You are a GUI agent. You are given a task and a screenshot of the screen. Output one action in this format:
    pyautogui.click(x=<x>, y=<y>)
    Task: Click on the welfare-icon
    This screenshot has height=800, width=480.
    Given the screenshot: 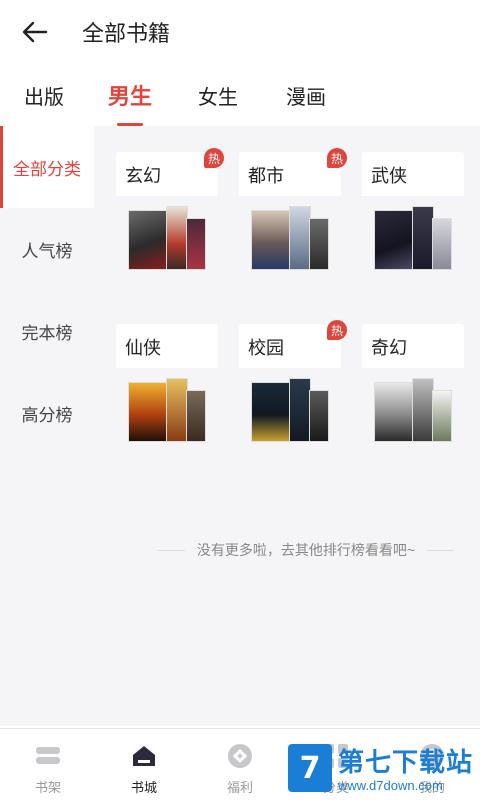 What is the action you would take?
    pyautogui.click(x=240, y=756)
    